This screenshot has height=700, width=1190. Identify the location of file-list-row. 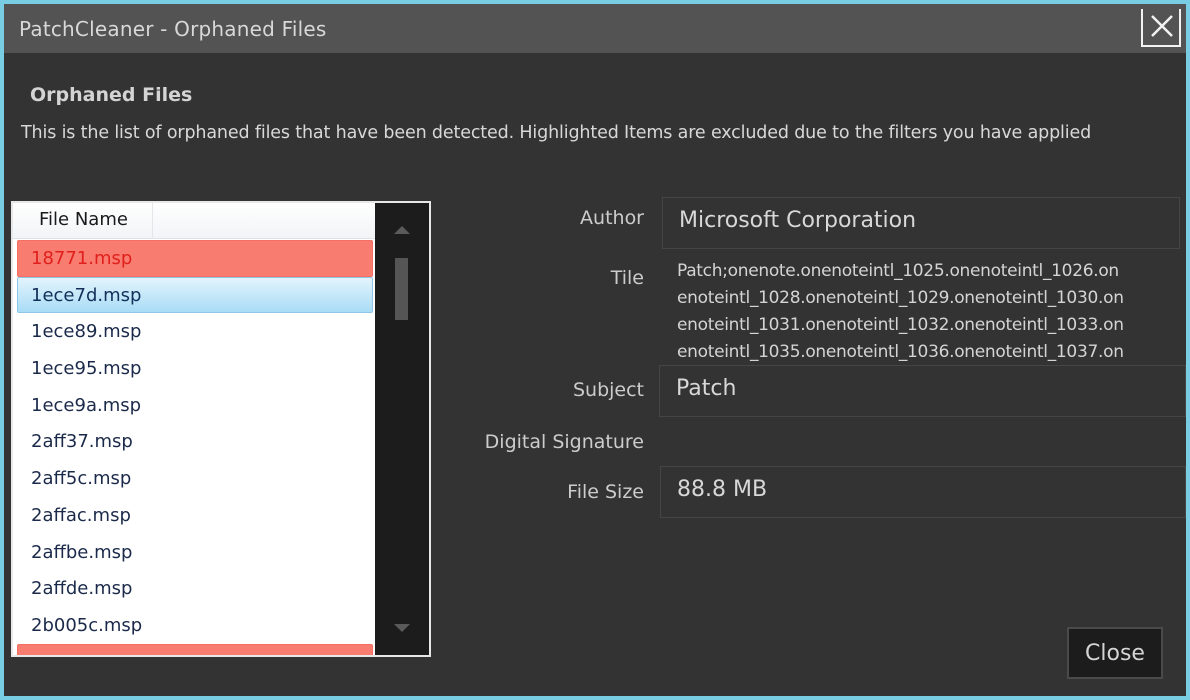
(195, 649).